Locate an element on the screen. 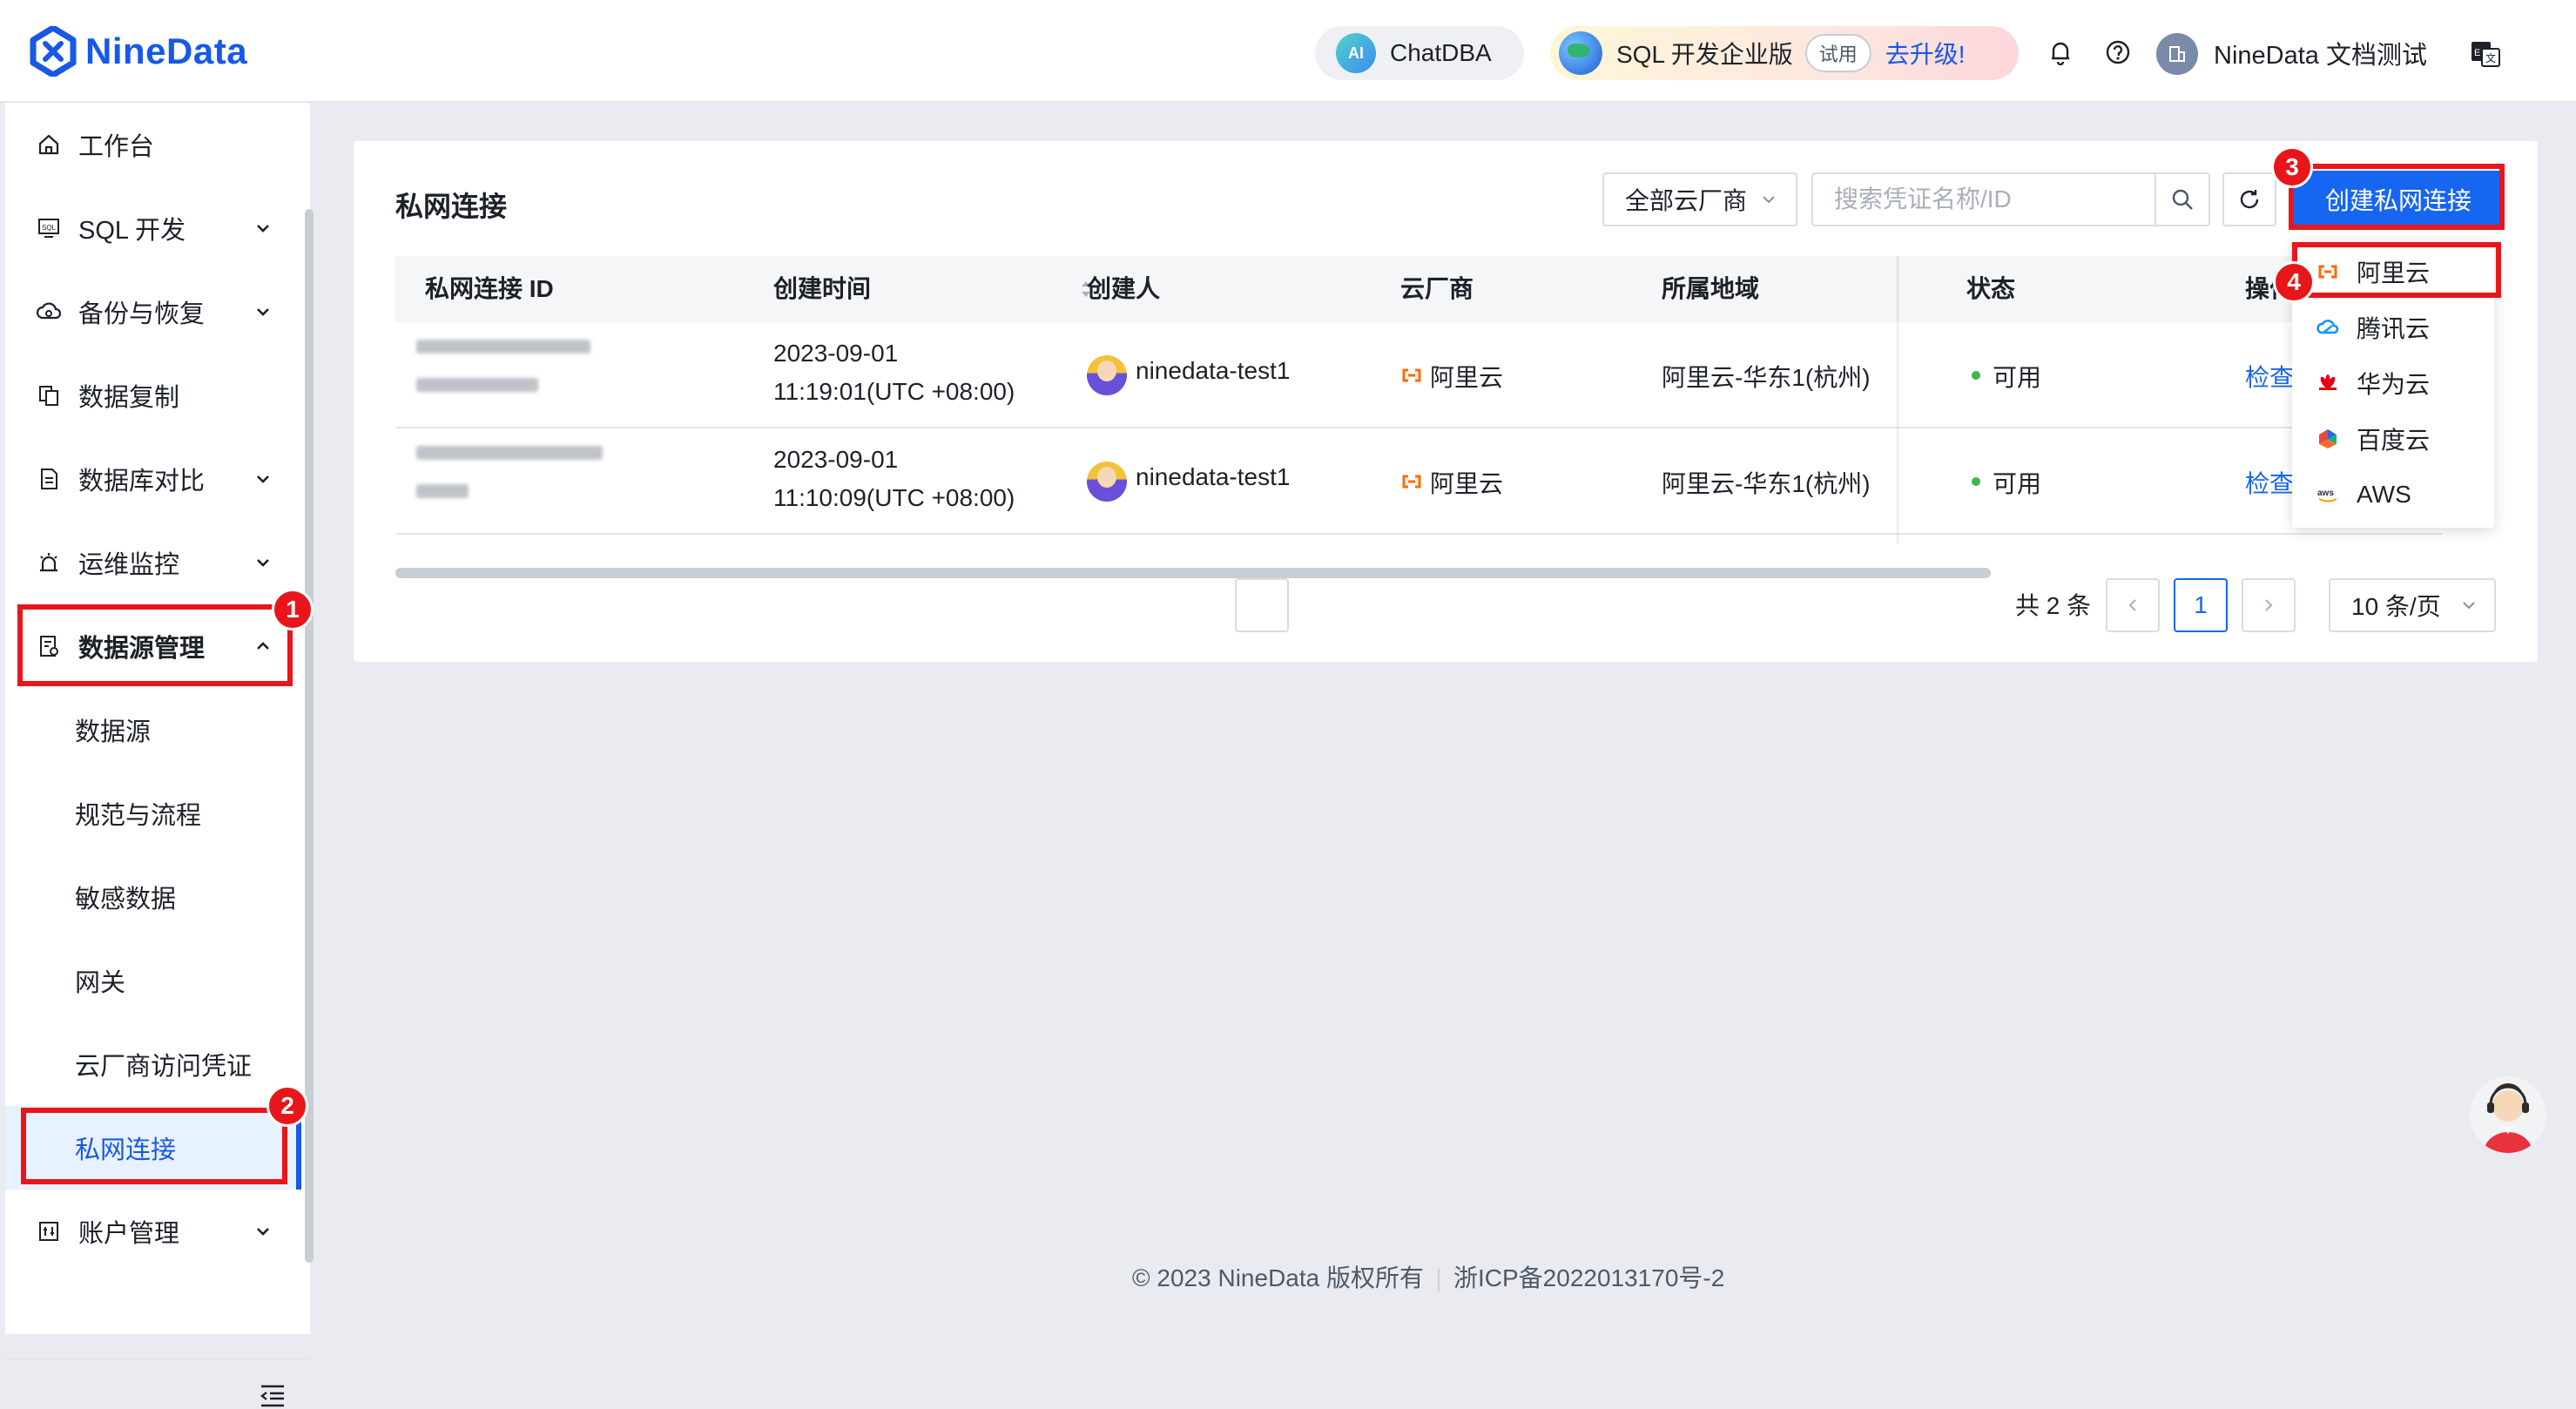 This screenshot has height=1409, width=2576. huawei-cloud-icon is located at coordinates (2328, 382).